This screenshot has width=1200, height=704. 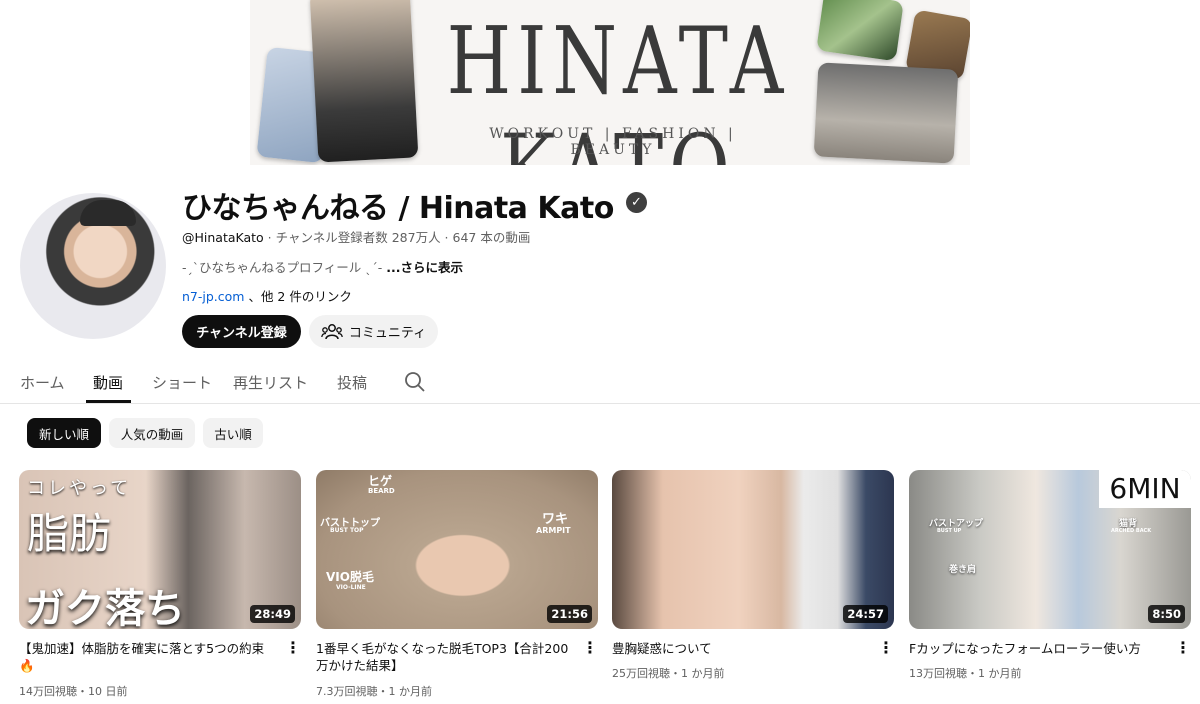 What do you see at coordinates (613, 142) in the screenshot?
I see `banner-subtitle: WORKOUT | FASHION | BEAUTY` at bounding box center [613, 142].